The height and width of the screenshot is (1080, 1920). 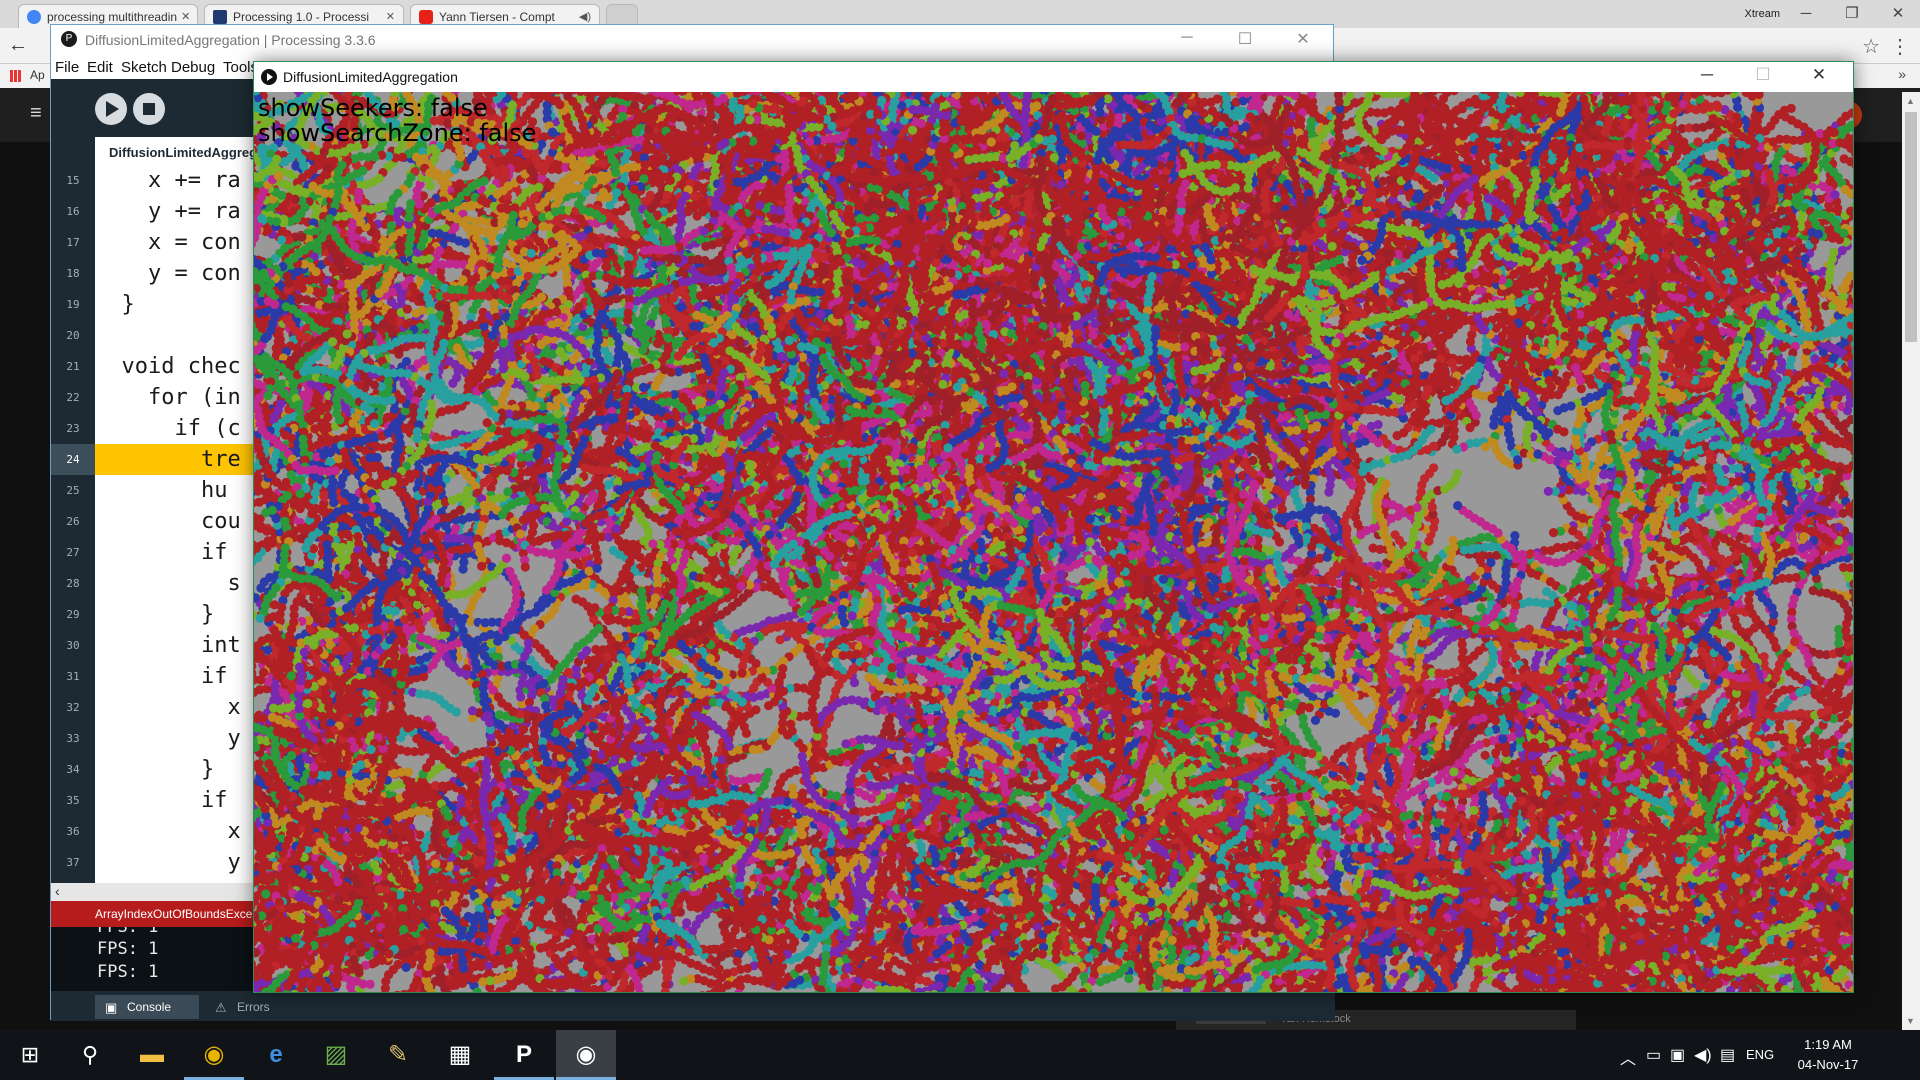 What do you see at coordinates (73, 583) in the screenshot?
I see `line-number: 28` at bounding box center [73, 583].